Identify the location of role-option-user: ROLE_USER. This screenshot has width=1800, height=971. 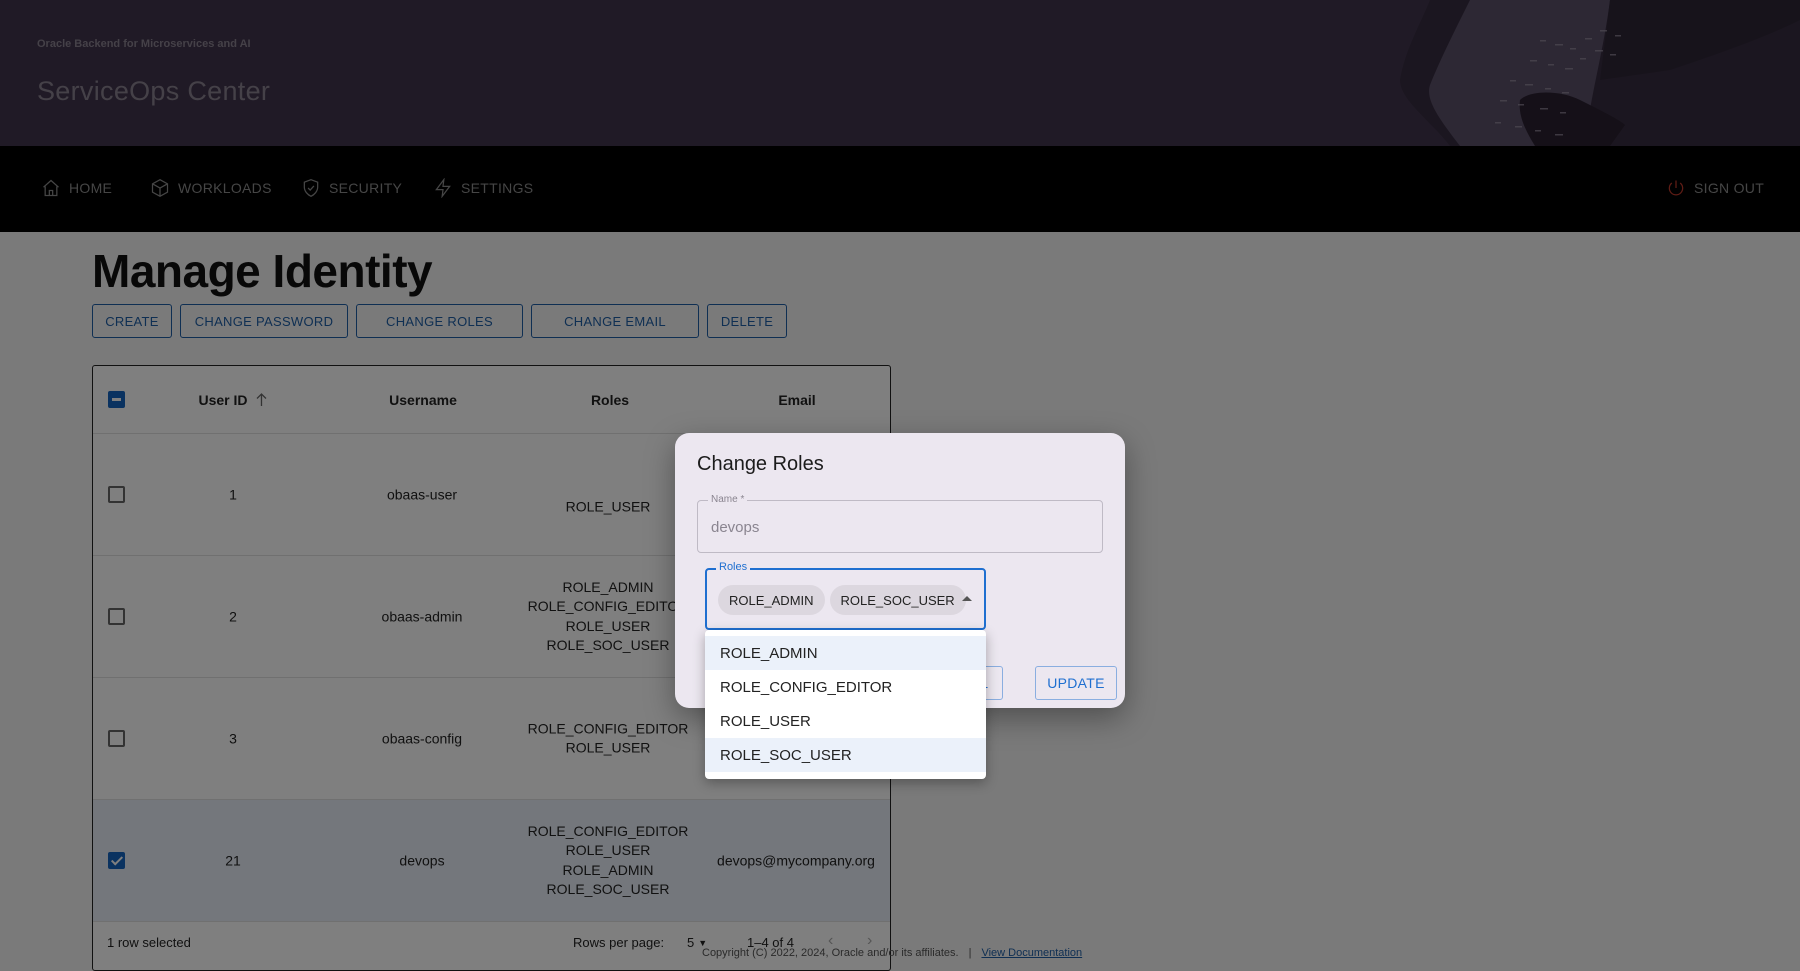
(845, 721).